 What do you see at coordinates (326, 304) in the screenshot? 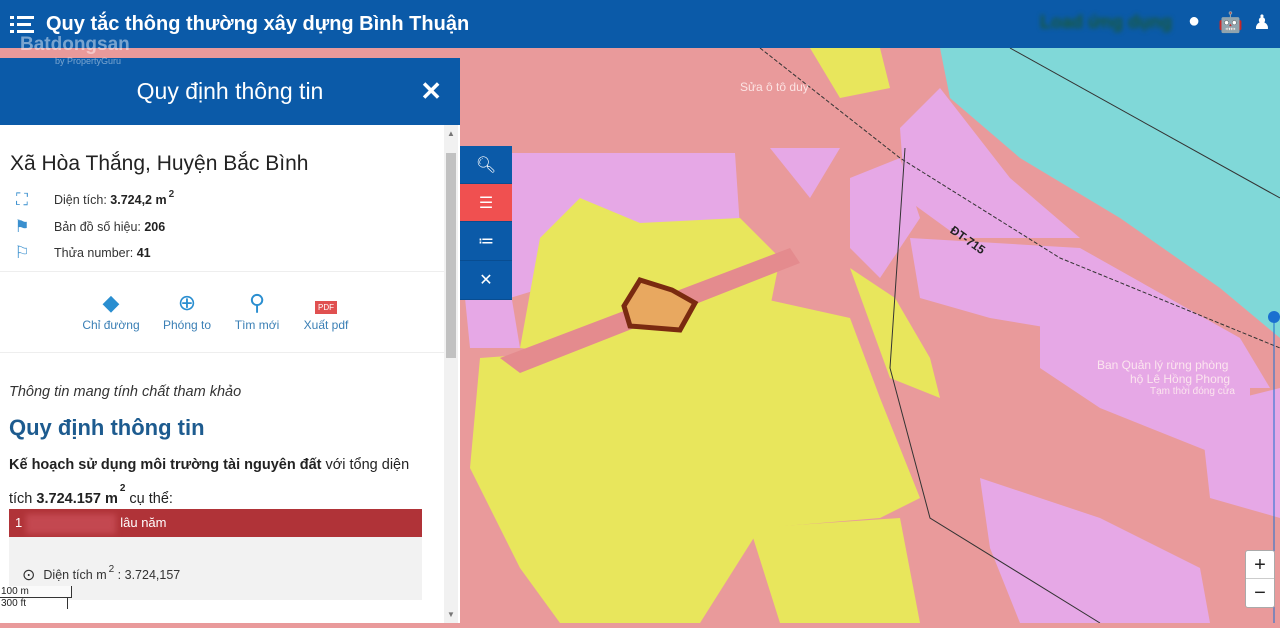
I see `pdf-icon: PDF` at bounding box center [326, 304].